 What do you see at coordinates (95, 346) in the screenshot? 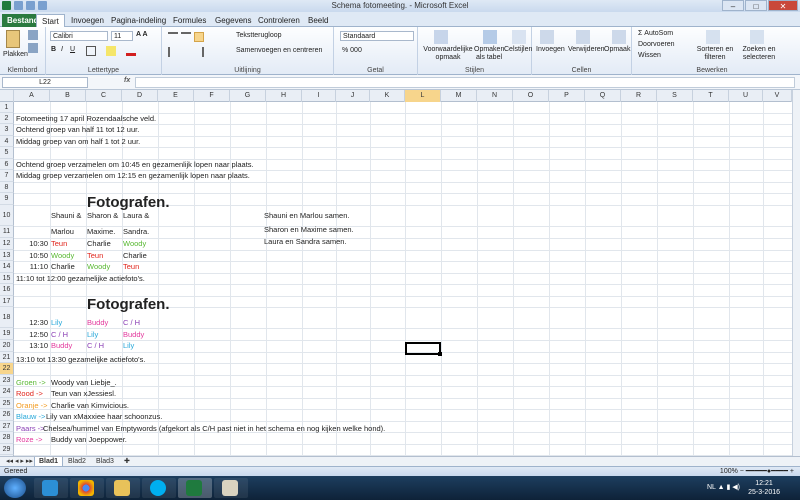
I see `cell-c21: C / H` at bounding box center [95, 346].